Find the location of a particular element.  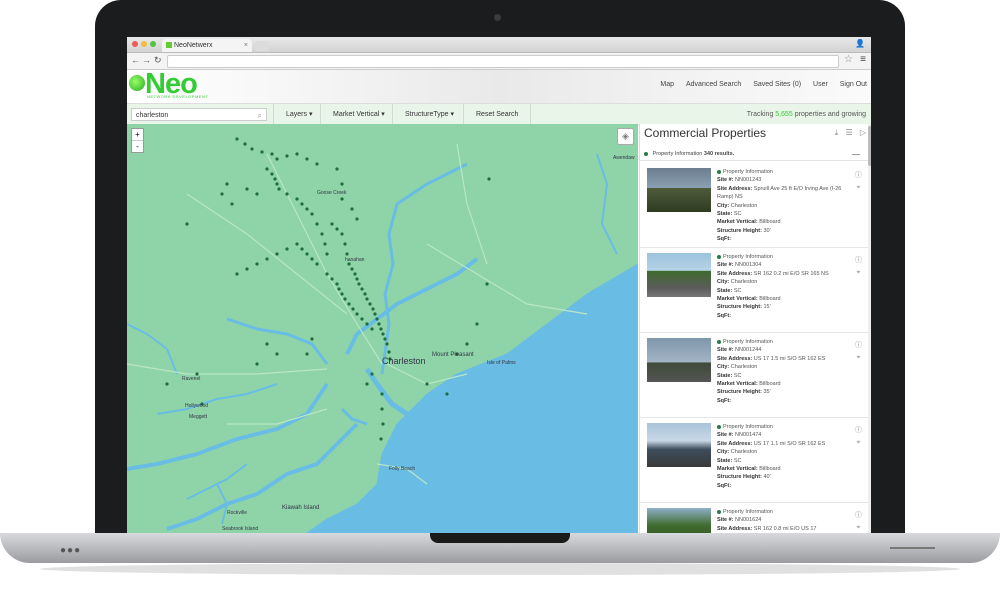

logo-subtitle: NETWORK DEVELOPMENT is located at coordinates (178, 96).